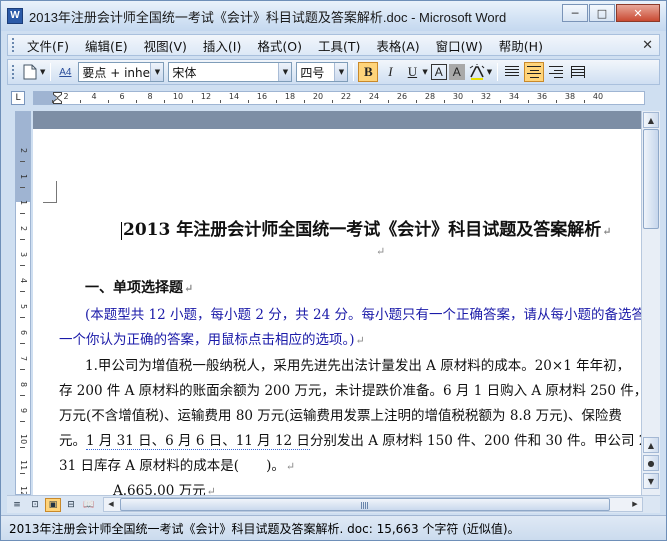 The width and height of the screenshot is (667, 541). What do you see at coordinates (512, 72) in the screenshot?
I see `align-justify-icon` at bounding box center [512, 72].